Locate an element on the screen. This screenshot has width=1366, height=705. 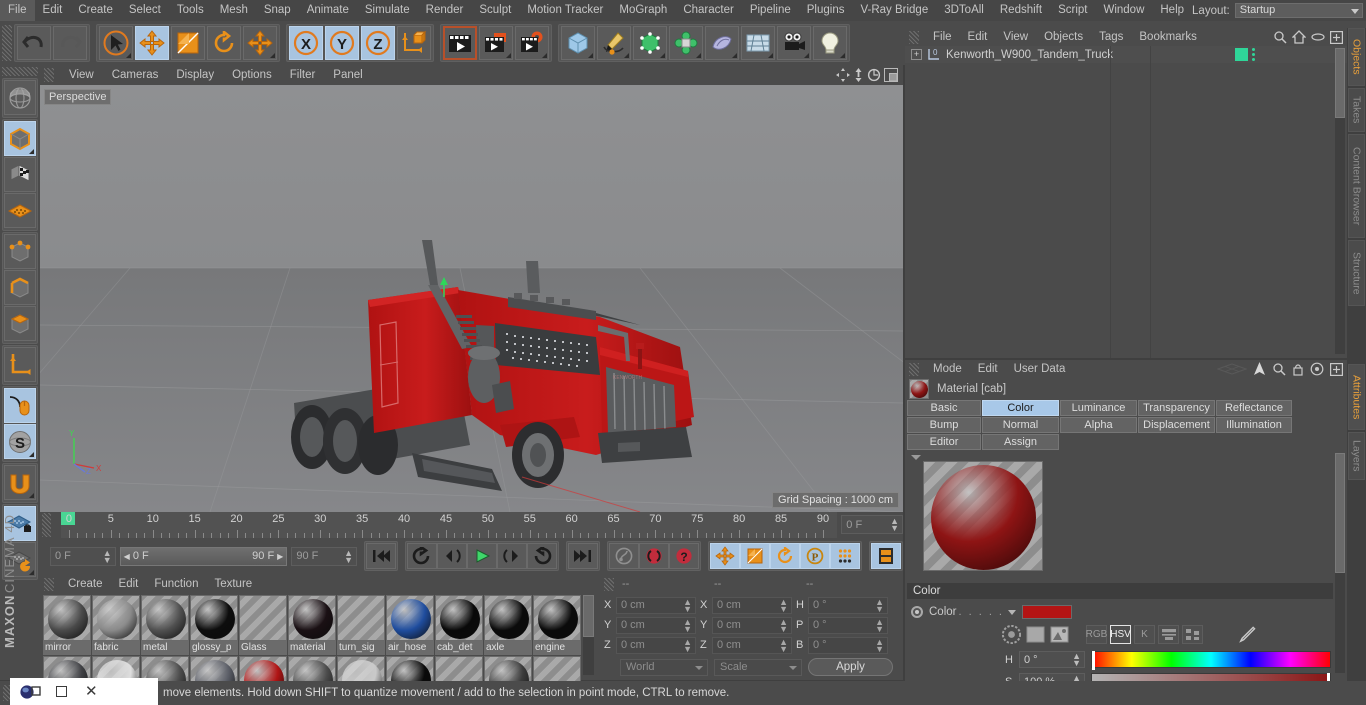
scale-tool-button is located at coordinates (188, 43).